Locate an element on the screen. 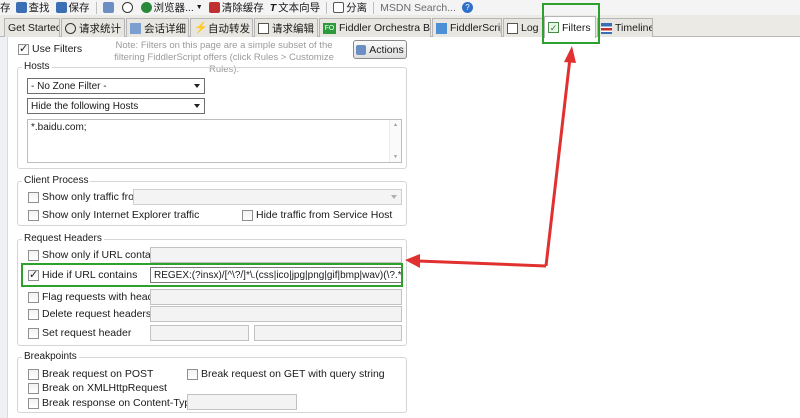 Image resolution: width=800 pixels, height=418 pixels. show-if-url-checkbox is located at coordinates (33, 255).